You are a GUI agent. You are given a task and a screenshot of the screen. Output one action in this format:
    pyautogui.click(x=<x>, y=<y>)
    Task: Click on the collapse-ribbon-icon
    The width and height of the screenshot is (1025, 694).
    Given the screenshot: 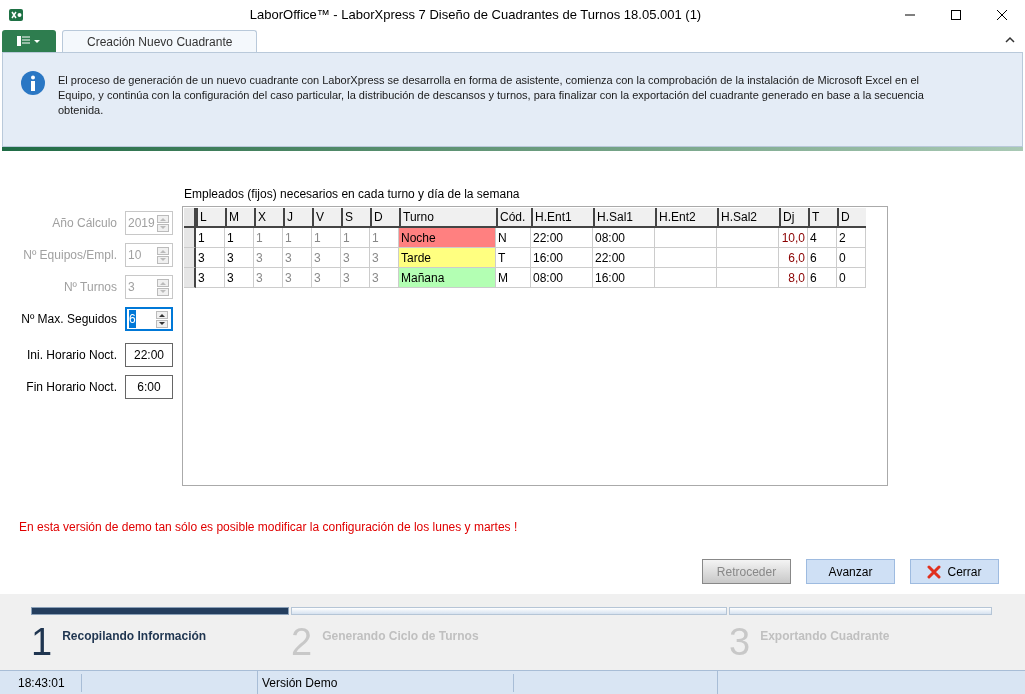 What is the action you would take?
    pyautogui.click(x=1010, y=40)
    